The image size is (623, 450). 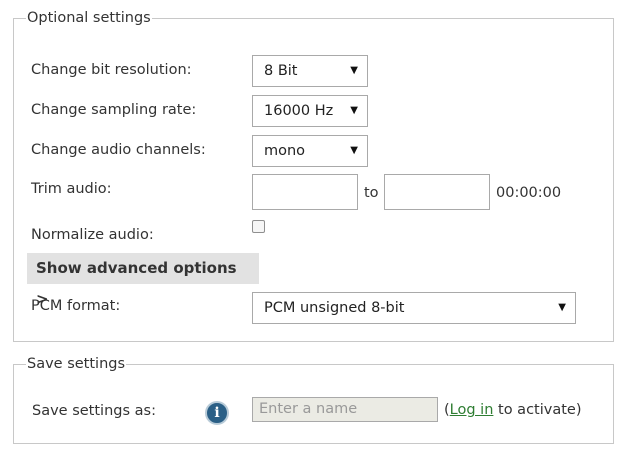 I want to click on save-name-input: Enter a name, so click(x=345, y=409).